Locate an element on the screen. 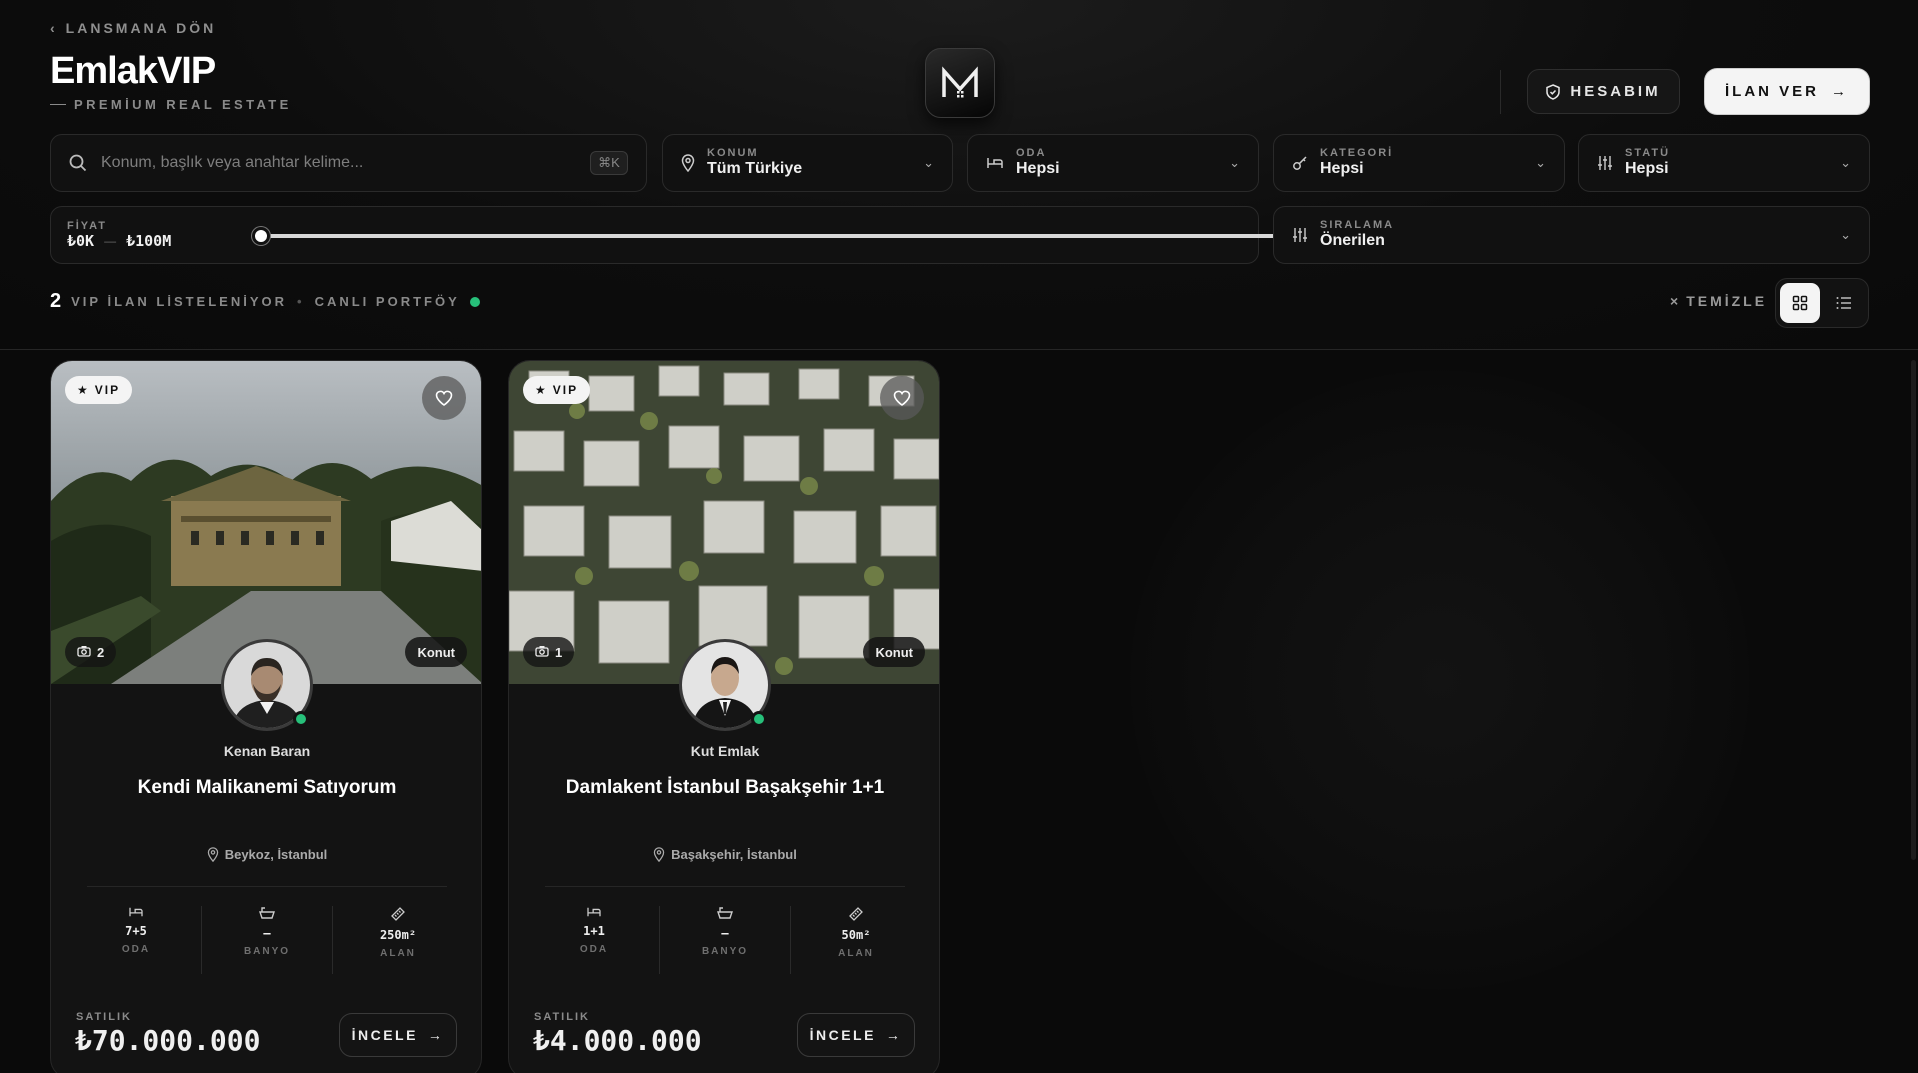 The width and height of the screenshot is (1918, 1073). grid-icon is located at coordinates (1800, 303).